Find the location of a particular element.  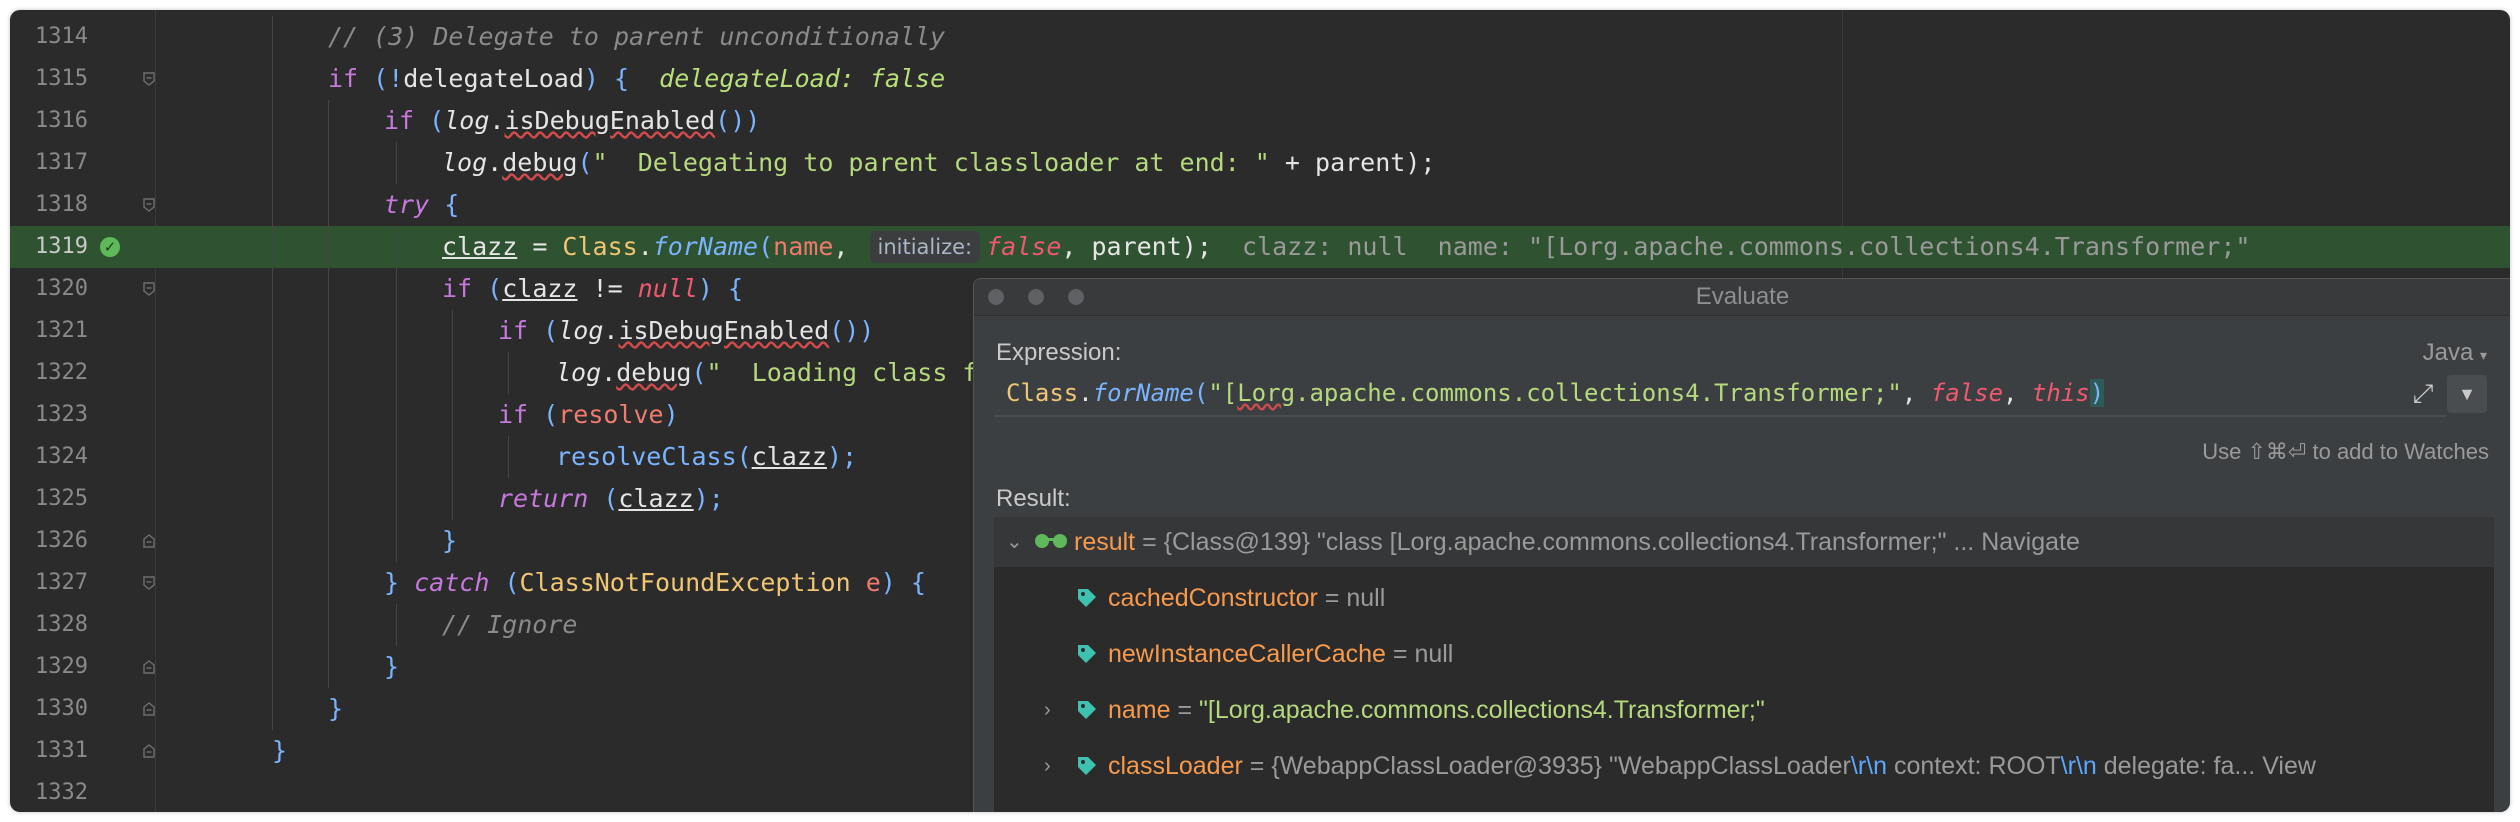

chevron-down-icon: ⌄ is located at coordinates (1014, 542).